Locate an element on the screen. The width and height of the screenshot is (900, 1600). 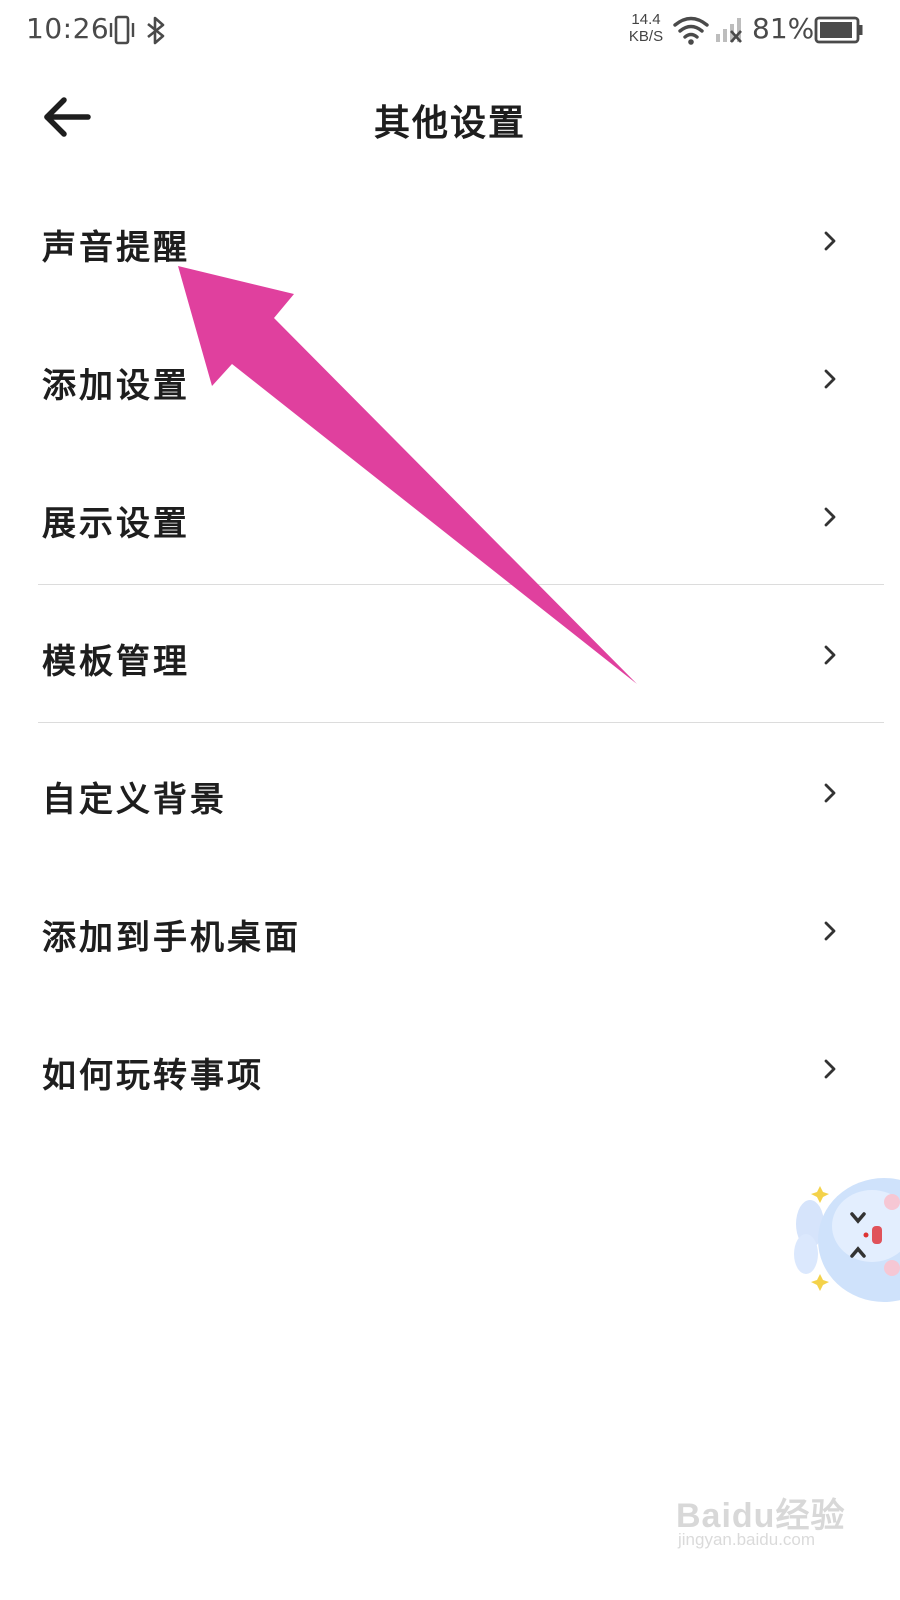
settings-item-custom-background: 自定义背景 is located at coordinates (450, 793).